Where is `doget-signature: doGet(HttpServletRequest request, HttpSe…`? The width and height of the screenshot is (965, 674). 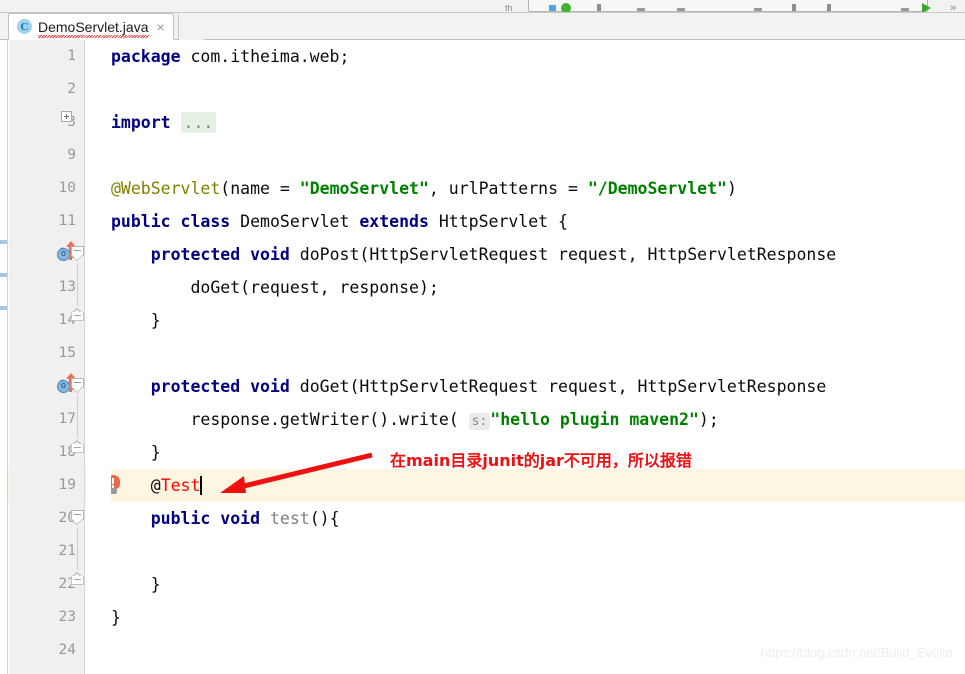 doget-signature: doGet(HttpServletRequest request, HttpSe… is located at coordinates (558, 386).